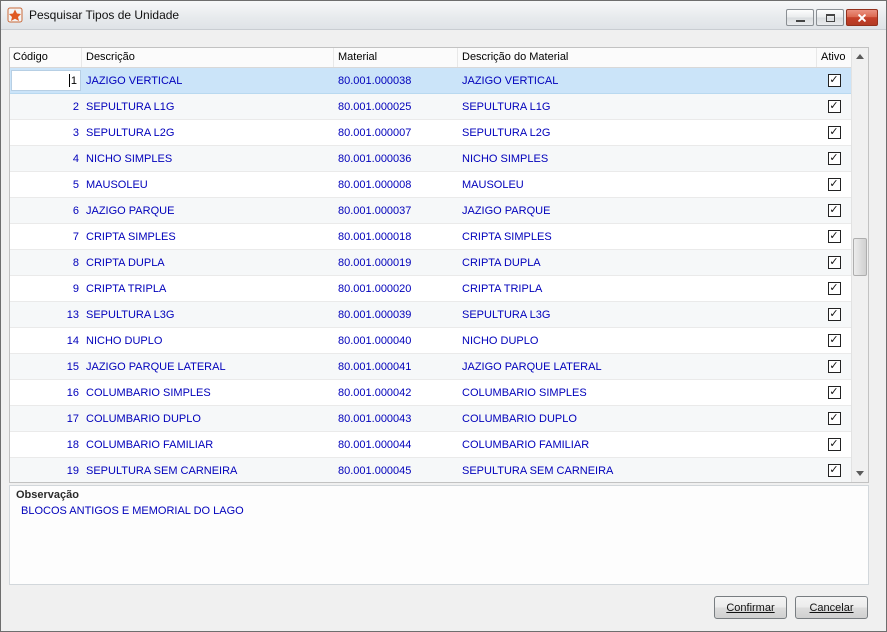 The height and width of the screenshot is (632, 887). Describe the element at coordinates (46, 470) in the screenshot. I see `codigo-cell: 19` at that location.